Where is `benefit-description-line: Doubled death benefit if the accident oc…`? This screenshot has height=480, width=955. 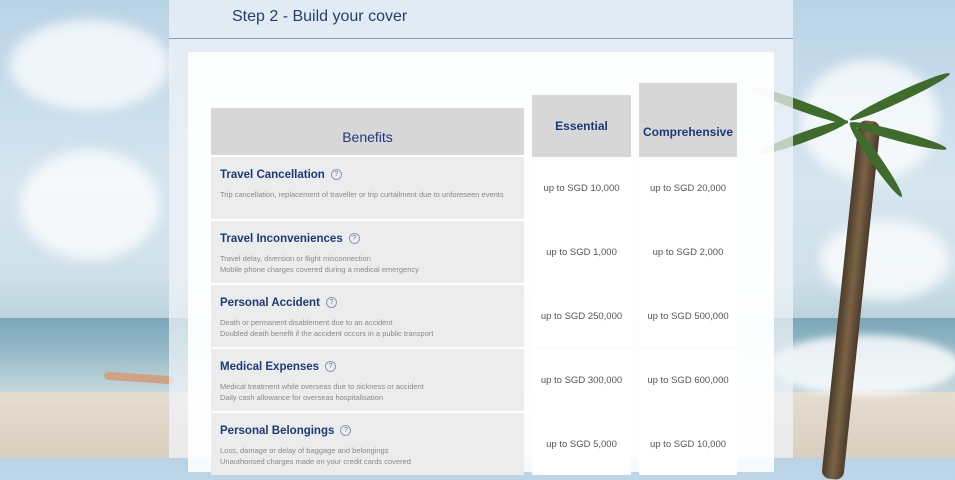 benefit-description-line: Doubled death benefit if the accident oc… is located at coordinates (327, 333).